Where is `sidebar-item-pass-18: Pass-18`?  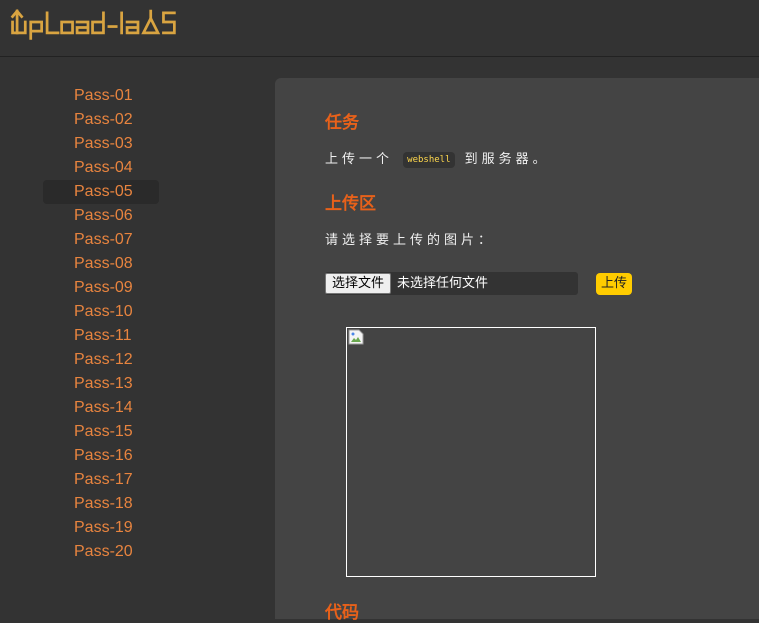
sidebar-item-pass-18: Pass-18 is located at coordinates (101, 504).